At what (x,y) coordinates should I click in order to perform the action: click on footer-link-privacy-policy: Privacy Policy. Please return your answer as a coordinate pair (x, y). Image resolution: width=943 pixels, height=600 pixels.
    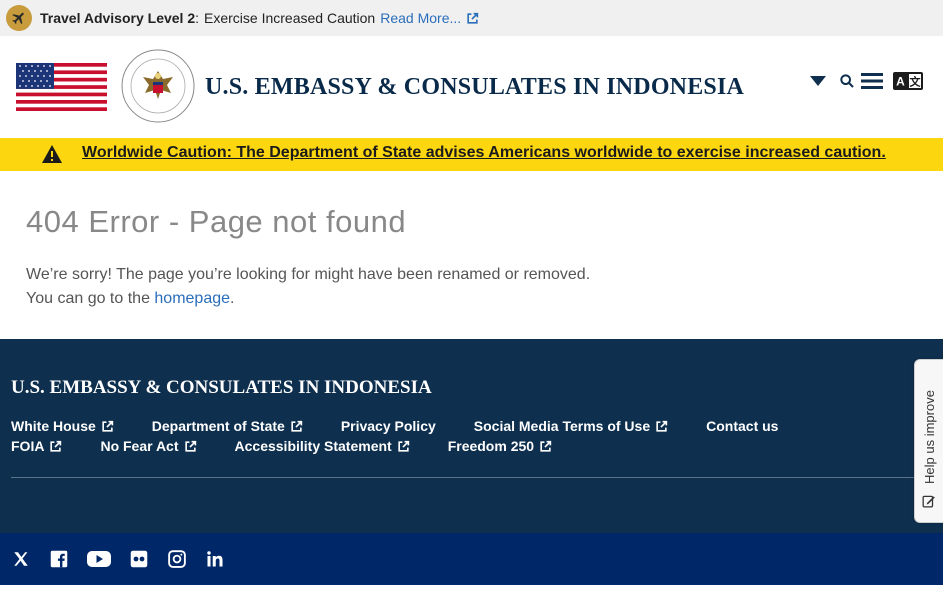
    Looking at the image, I should click on (388, 426).